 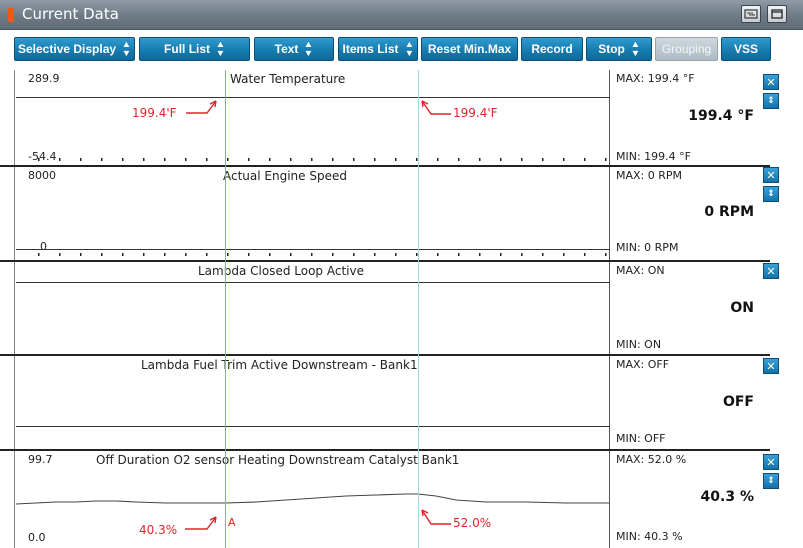 I want to click on time-ticks, so click(x=322, y=159).